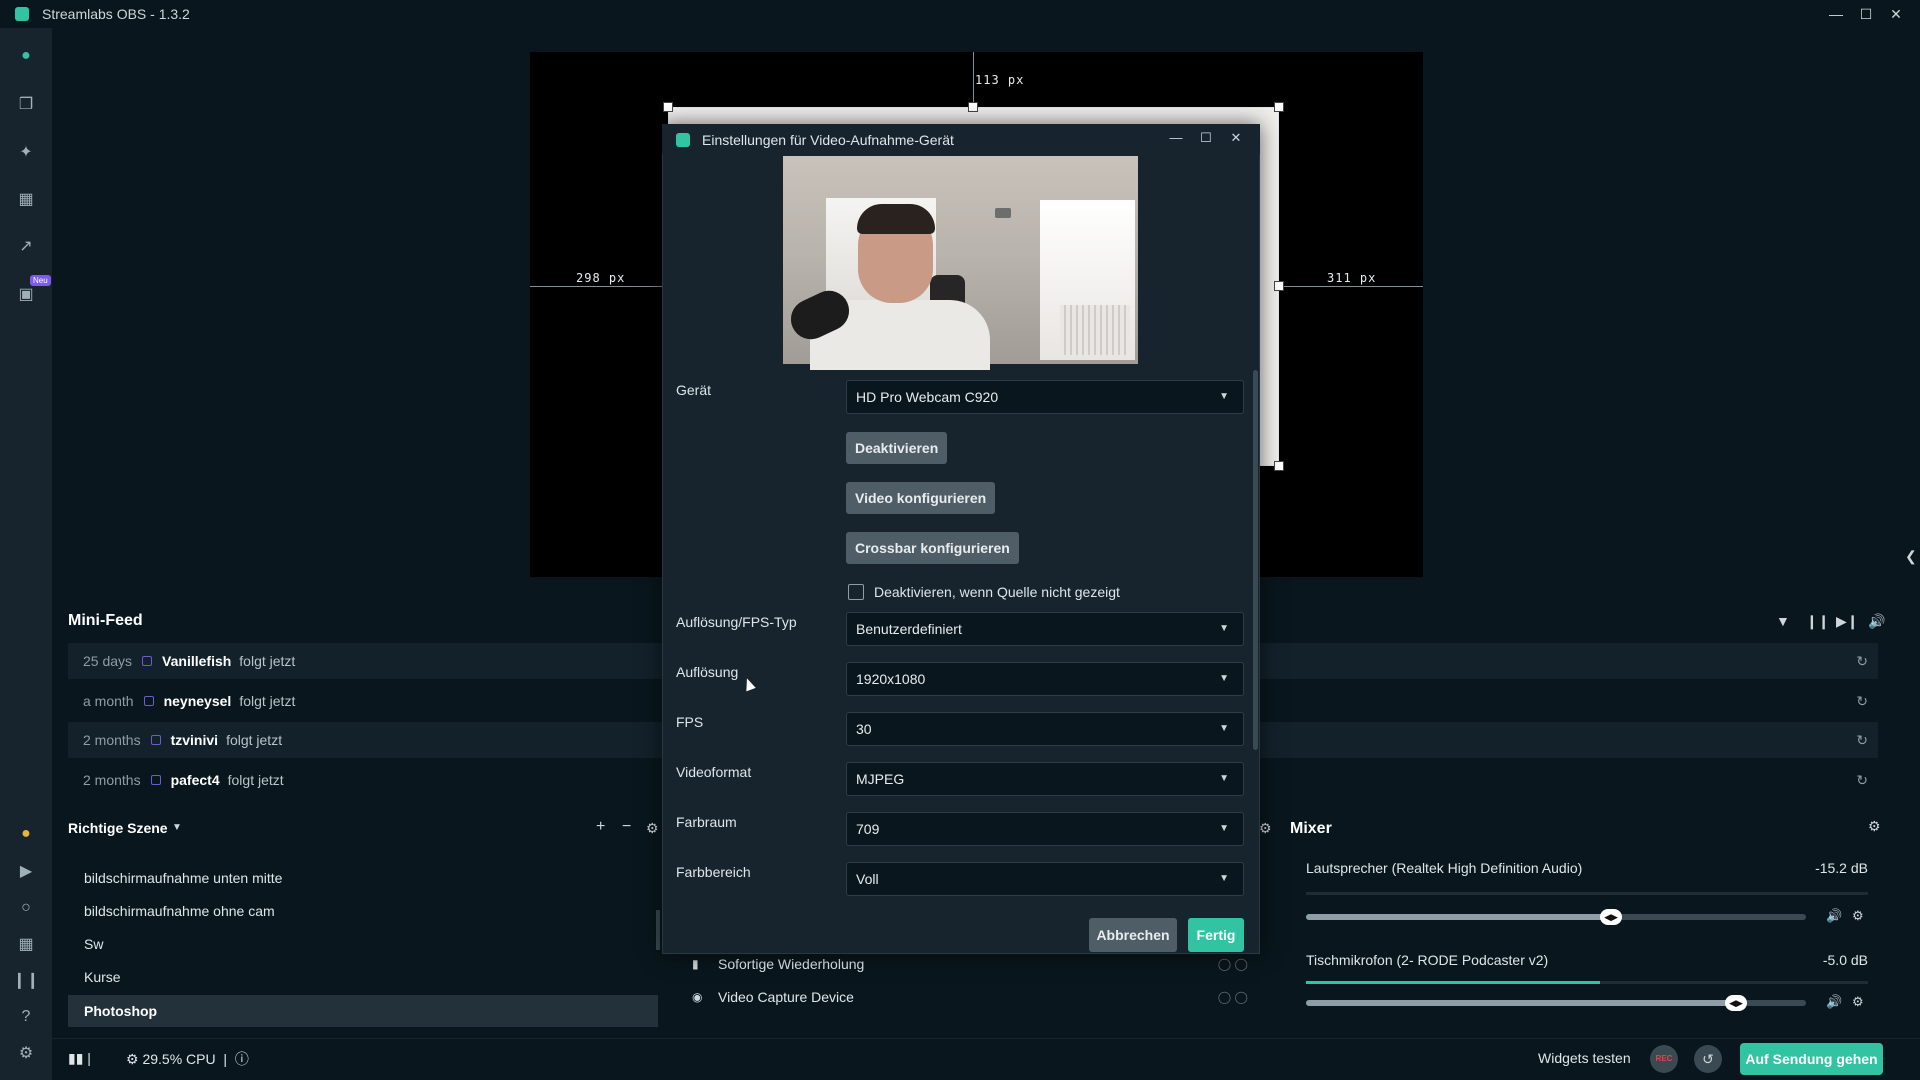 This screenshot has width=1920, height=1080. Describe the element at coordinates (713, 872) in the screenshot. I see `color-range-label: Farbbereich` at that location.